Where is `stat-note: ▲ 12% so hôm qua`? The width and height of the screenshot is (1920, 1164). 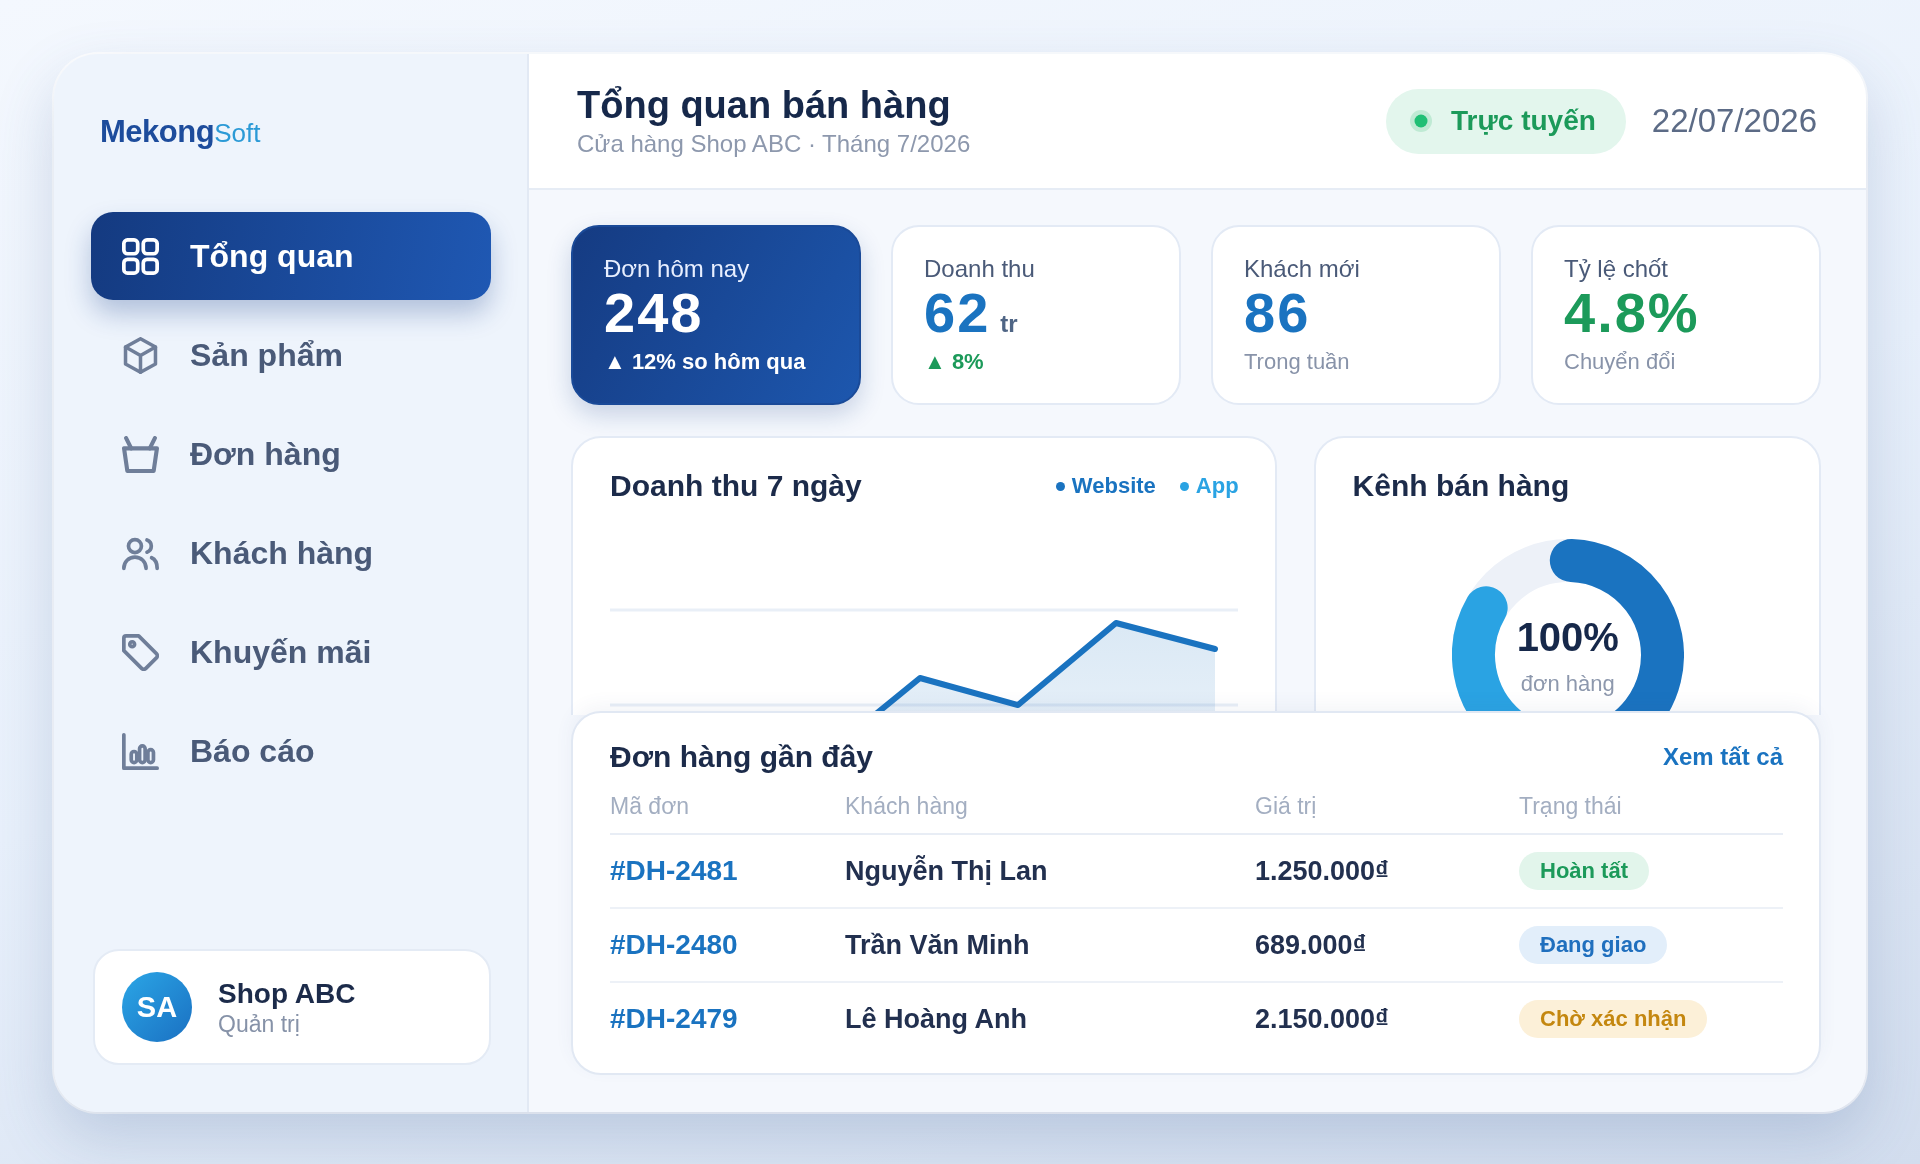
stat-note: ▲ 12% so hôm qua is located at coordinates (705, 362).